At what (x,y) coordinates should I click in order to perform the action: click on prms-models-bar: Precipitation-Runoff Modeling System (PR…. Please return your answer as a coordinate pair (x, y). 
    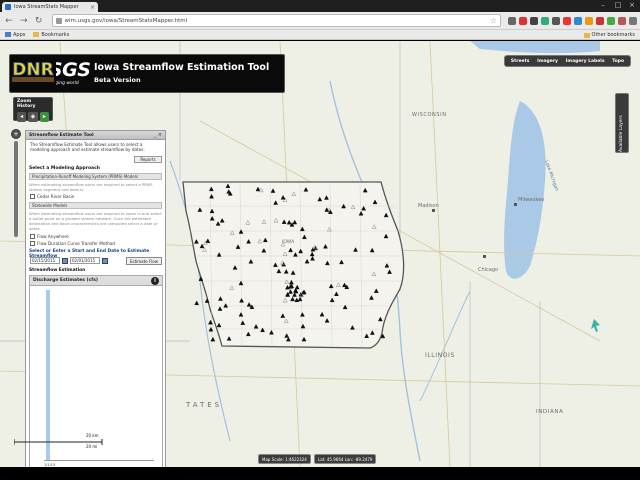
    Looking at the image, I should click on (95, 176).